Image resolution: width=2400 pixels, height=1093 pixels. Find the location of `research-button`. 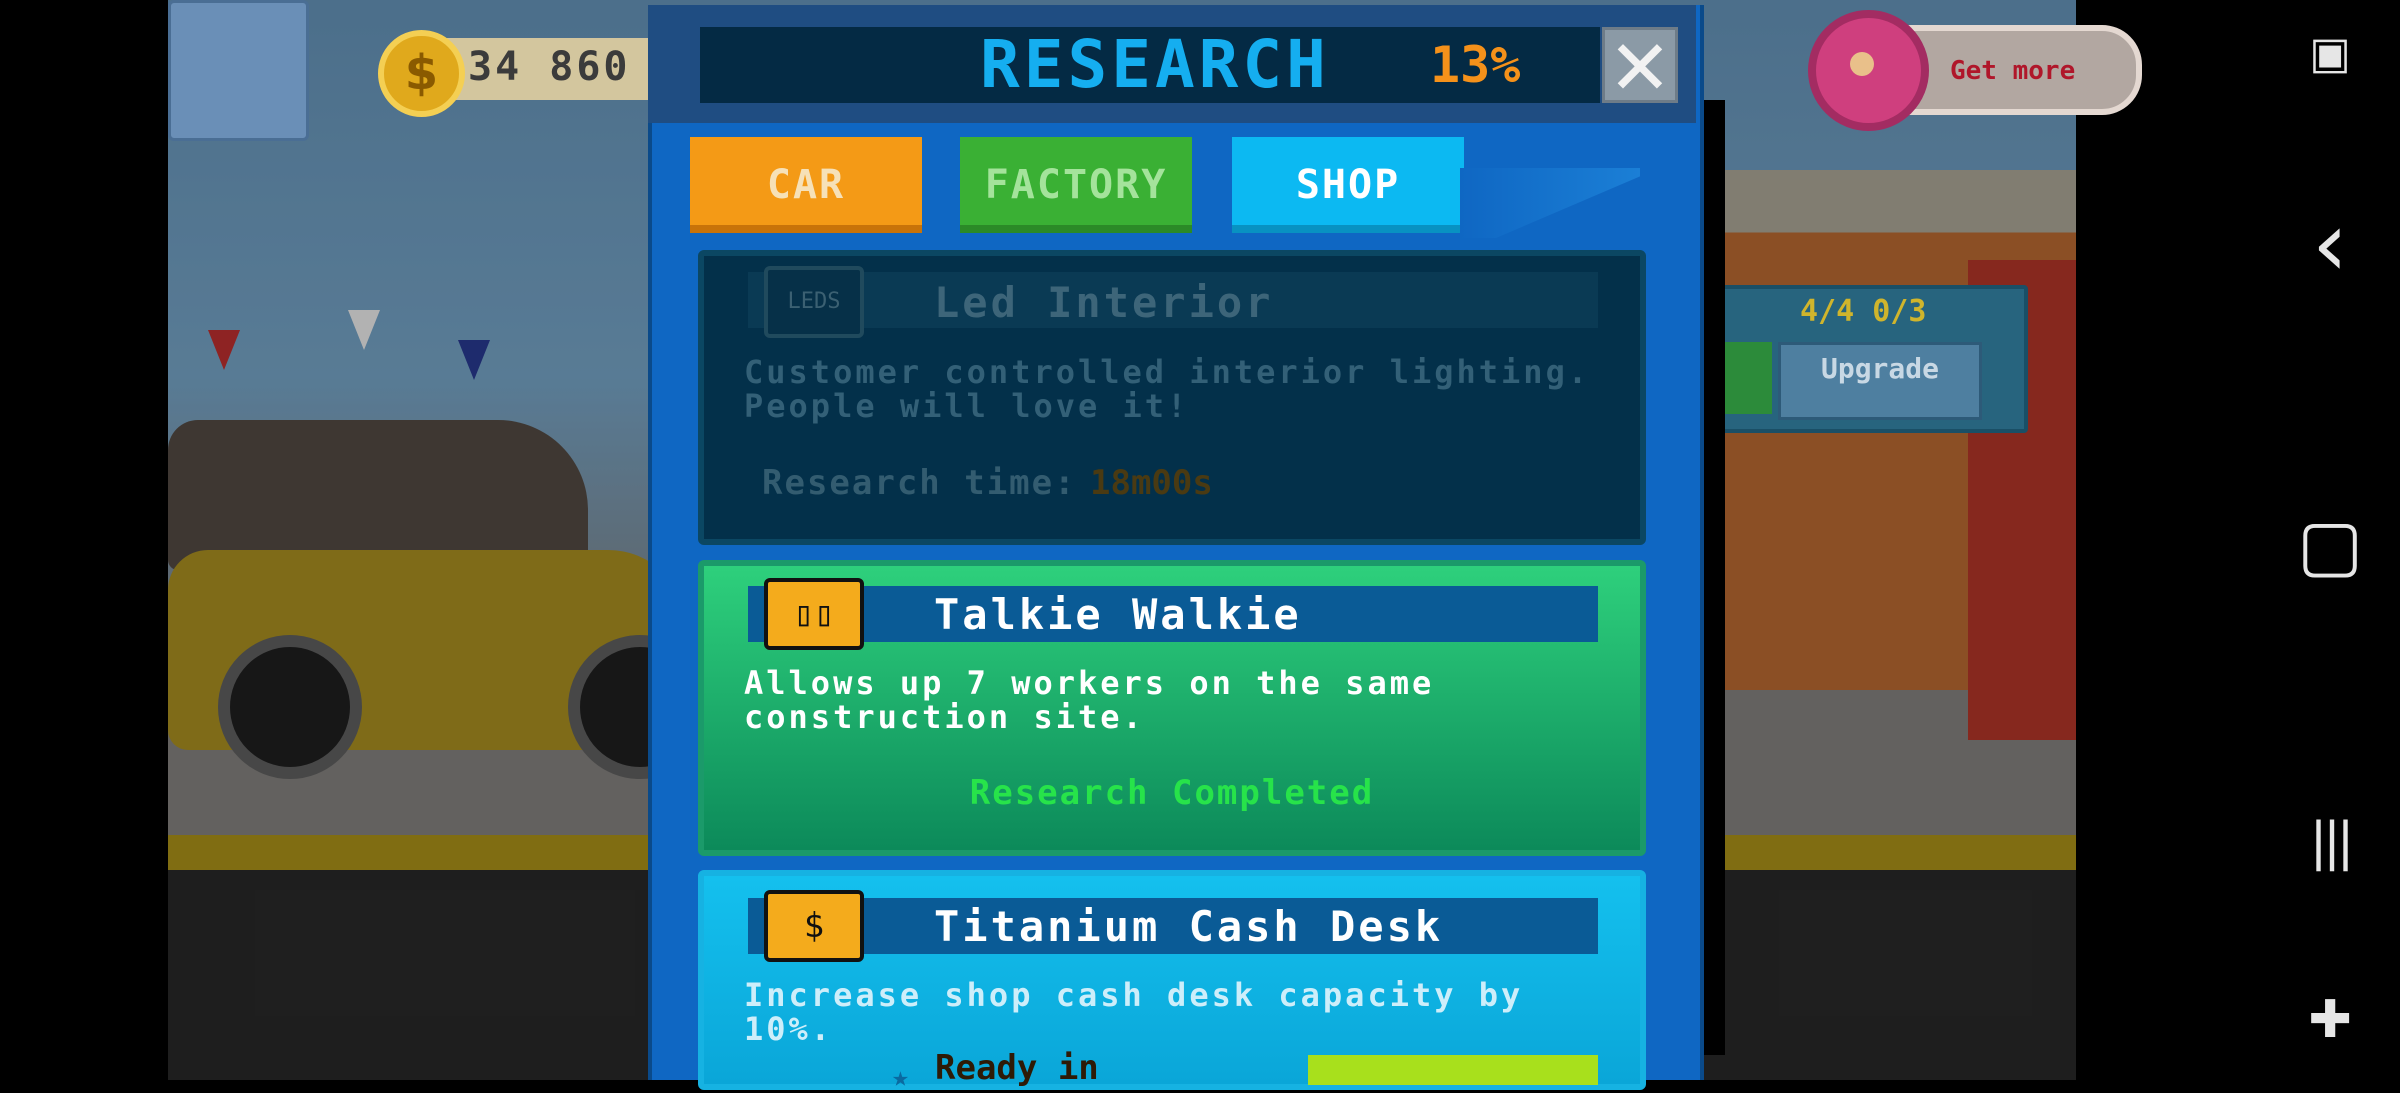

research-button is located at coordinates (1453, 1070).